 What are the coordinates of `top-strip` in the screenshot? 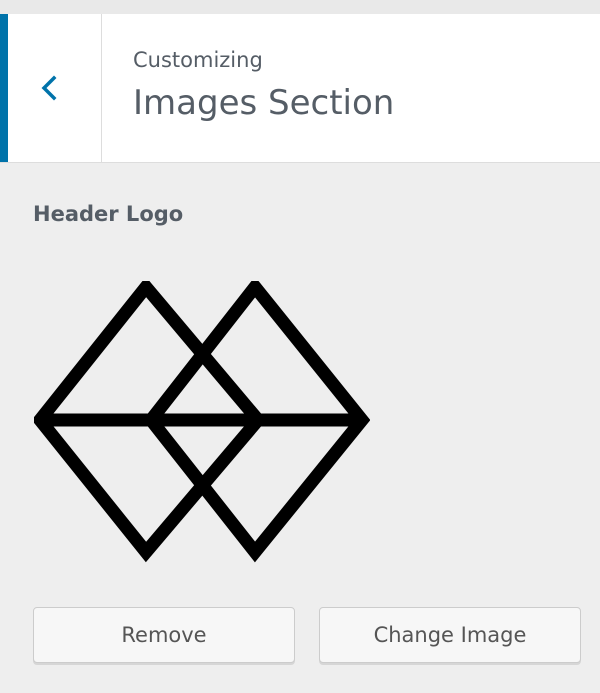 It's located at (300, 7).